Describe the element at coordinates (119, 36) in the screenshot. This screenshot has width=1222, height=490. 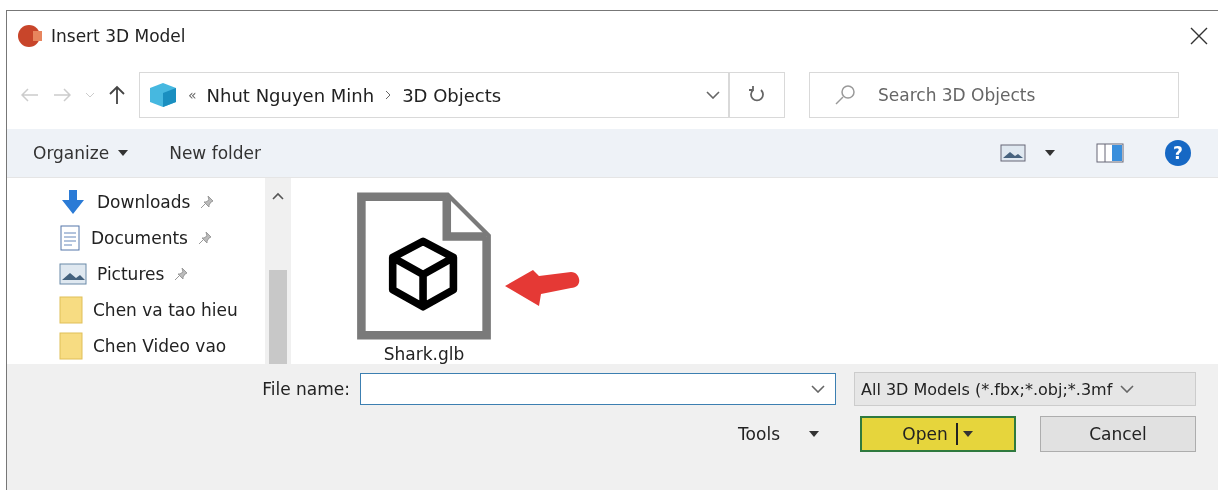
I see `window-title: Insert 3D Model` at that location.